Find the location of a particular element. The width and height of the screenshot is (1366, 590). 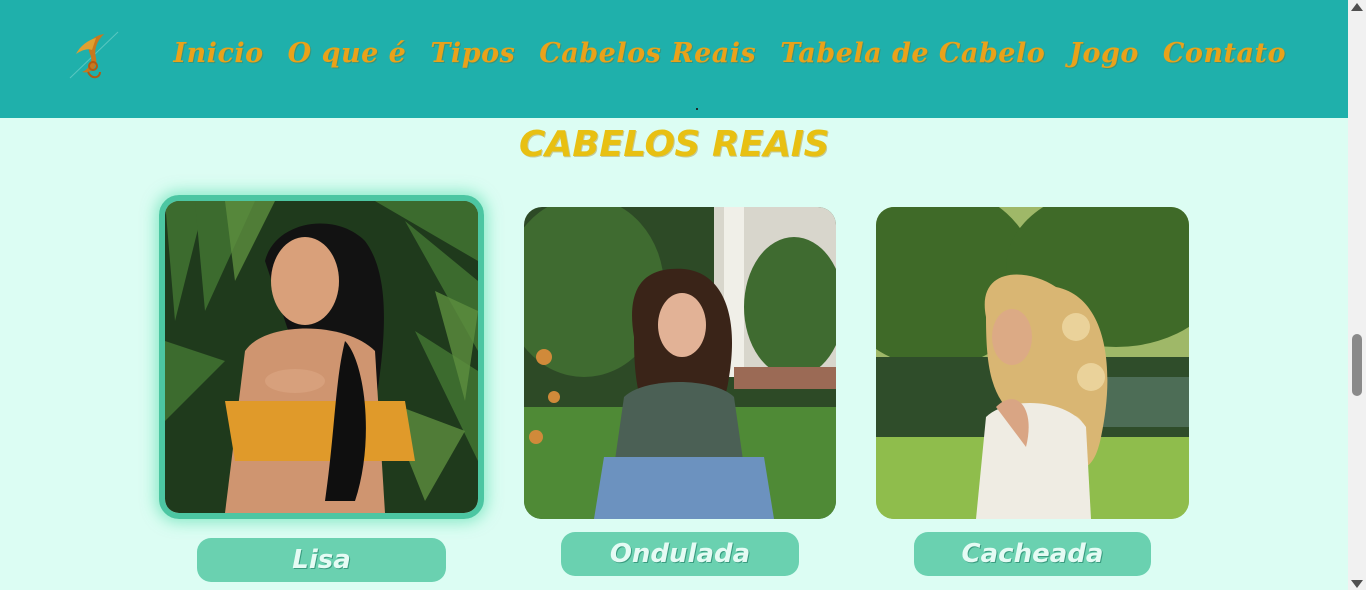

woman-wavy-hair-photo is located at coordinates (680, 363).